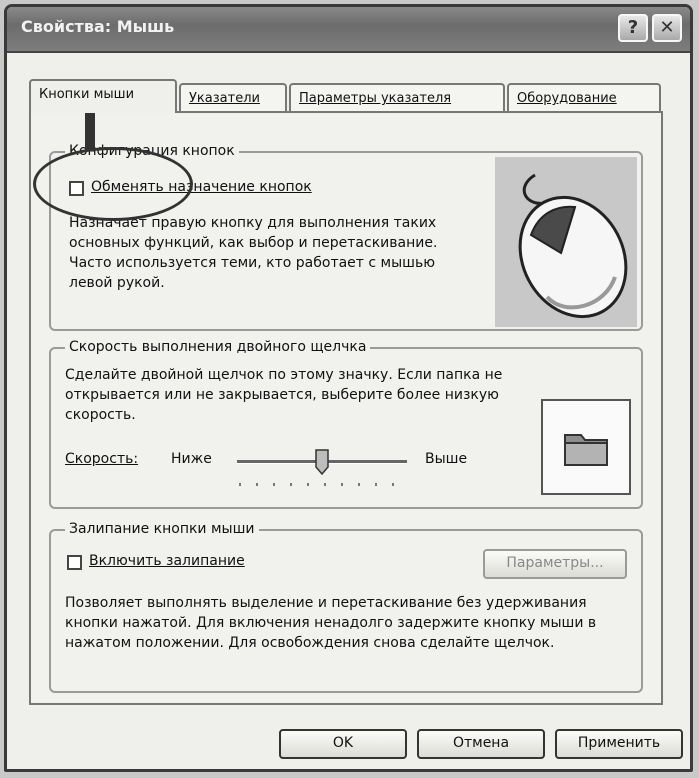 This screenshot has height=778, width=699. What do you see at coordinates (191, 459) in the screenshot?
I see `speed-low-label: Ниже` at bounding box center [191, 459].